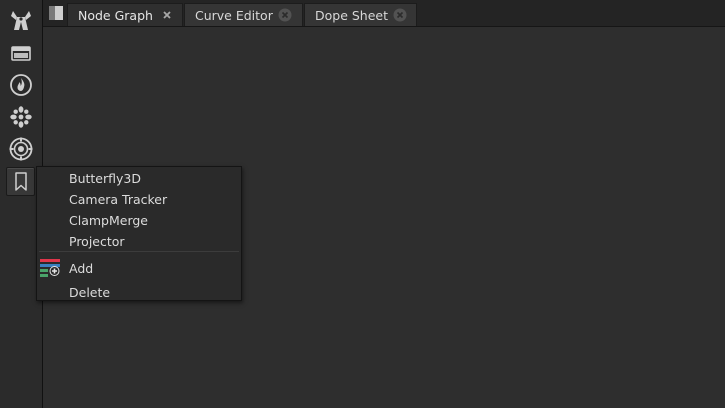 This screenshot has height=408, width=725. I want to click on menu-item-label: Butterfly3D, so click(105, 178).